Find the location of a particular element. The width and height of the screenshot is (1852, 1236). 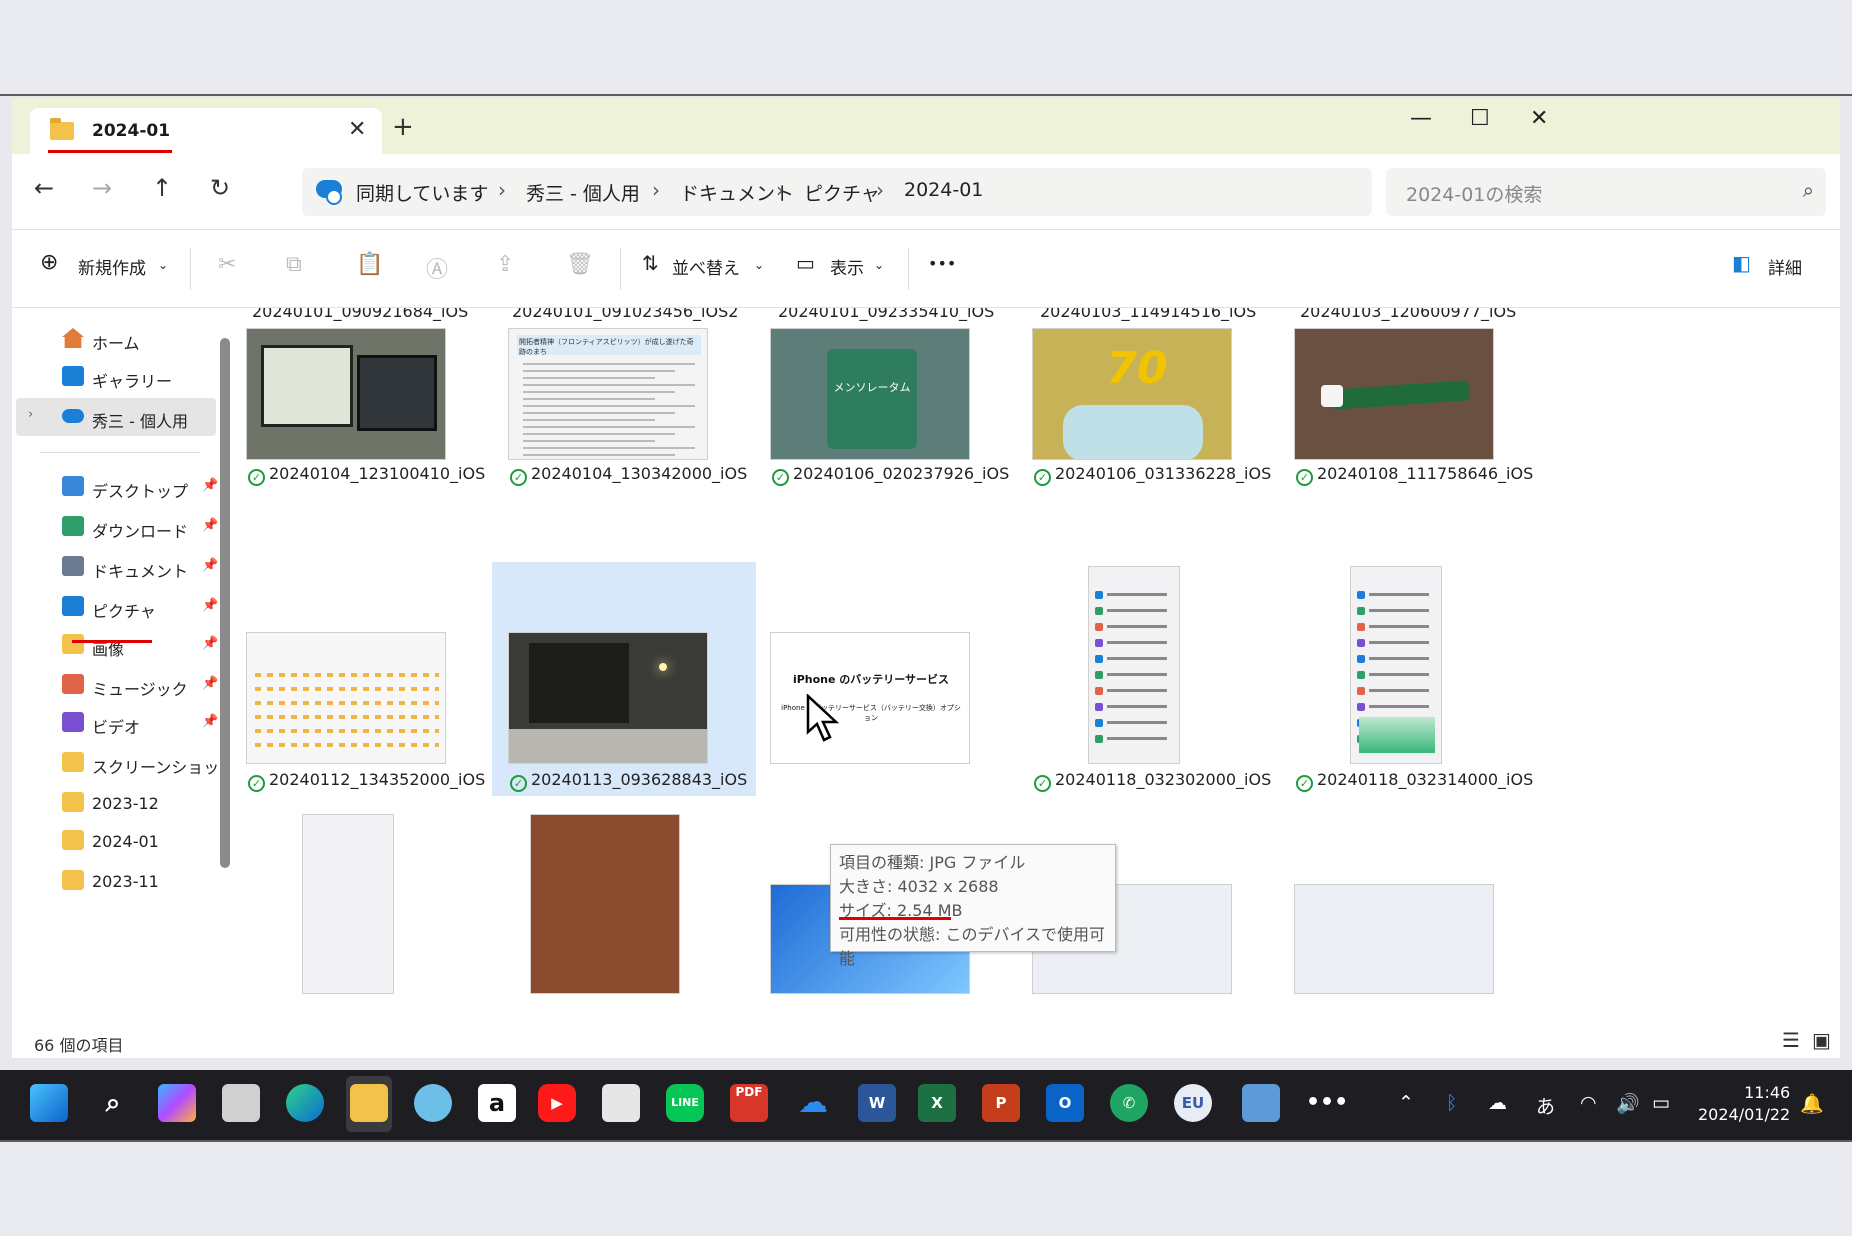

onedrive-tray-icon: ☁ is located at coordinates (1497, 1103).